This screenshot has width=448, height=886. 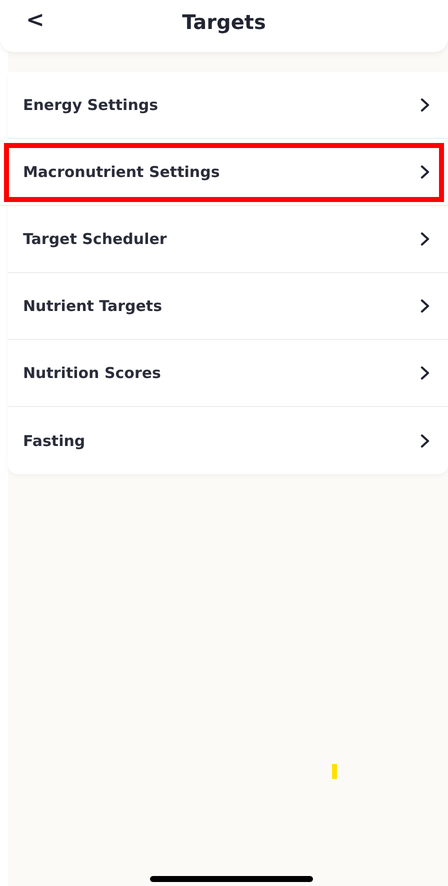 I want to click on list-item: Energy Settings, so click(x=228, y=105).